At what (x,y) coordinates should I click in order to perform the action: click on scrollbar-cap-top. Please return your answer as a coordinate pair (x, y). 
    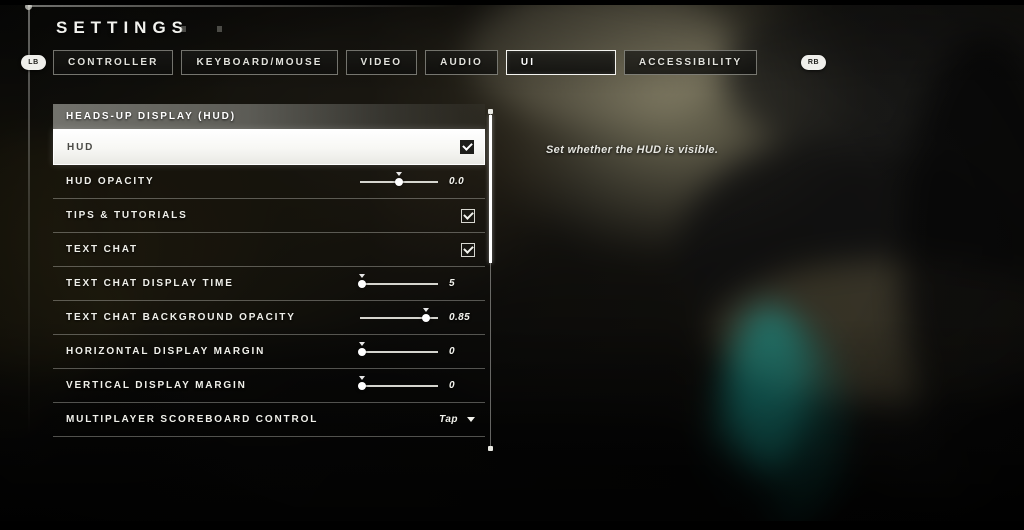
    Looking at the image, I should click on (490, 111).